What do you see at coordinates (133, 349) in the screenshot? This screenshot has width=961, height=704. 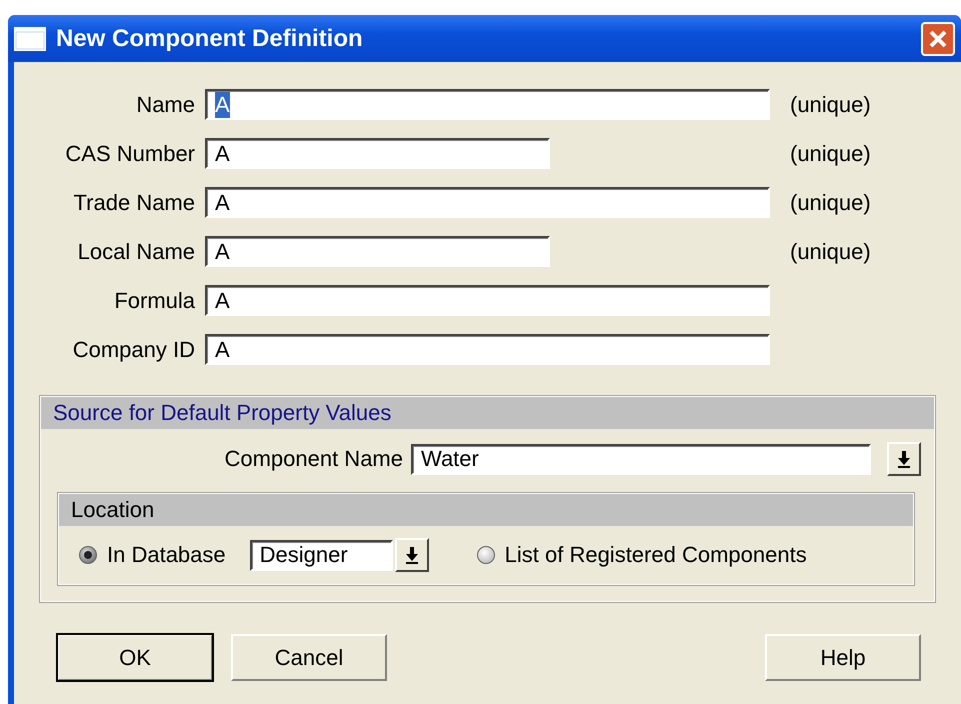 I see `field-label: Company ID` at bounding box center [133, 349].